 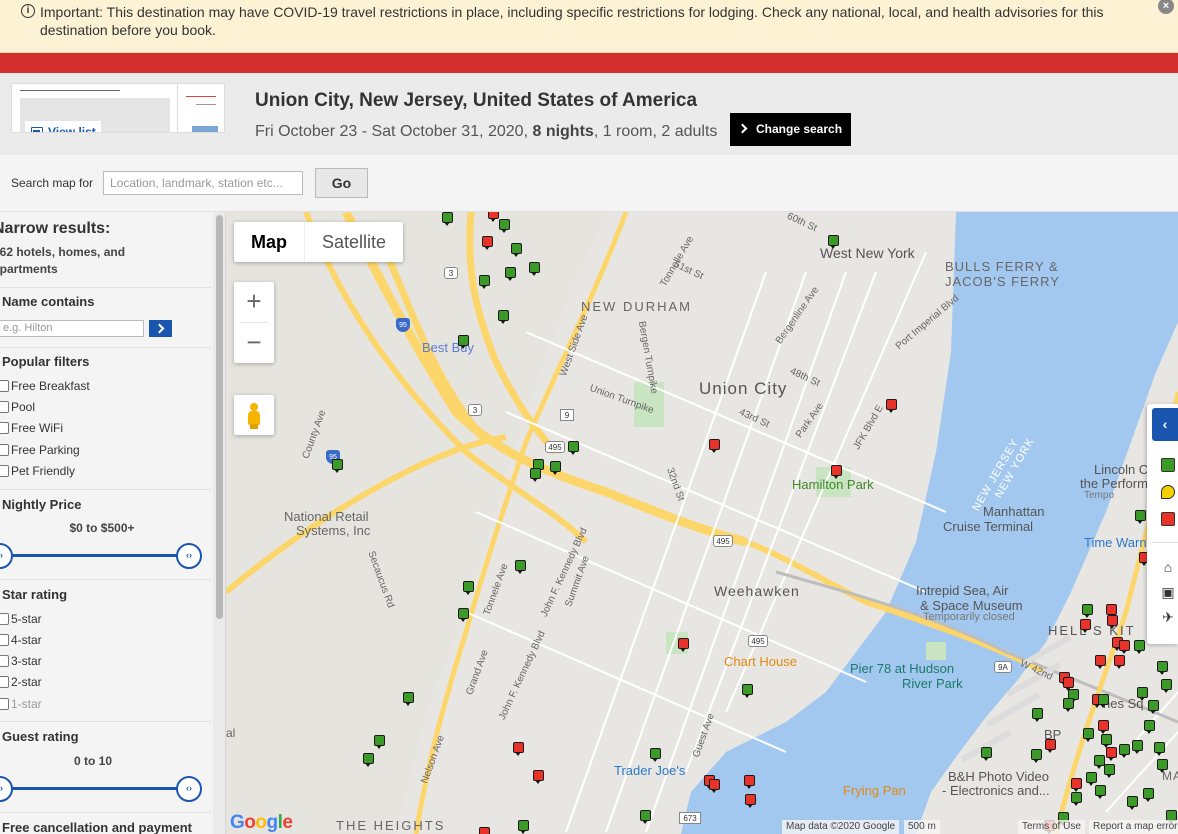 I want to click on airplane-icon: ✈, so click(x=1168, y=617).